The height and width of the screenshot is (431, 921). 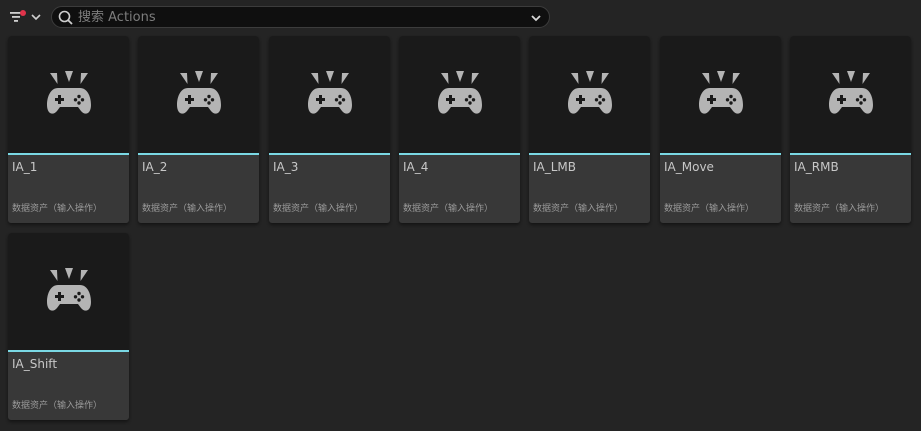 I want to click on asset-tile: IA_2 数据资产（输入操作）, so click(x=198, y=129).